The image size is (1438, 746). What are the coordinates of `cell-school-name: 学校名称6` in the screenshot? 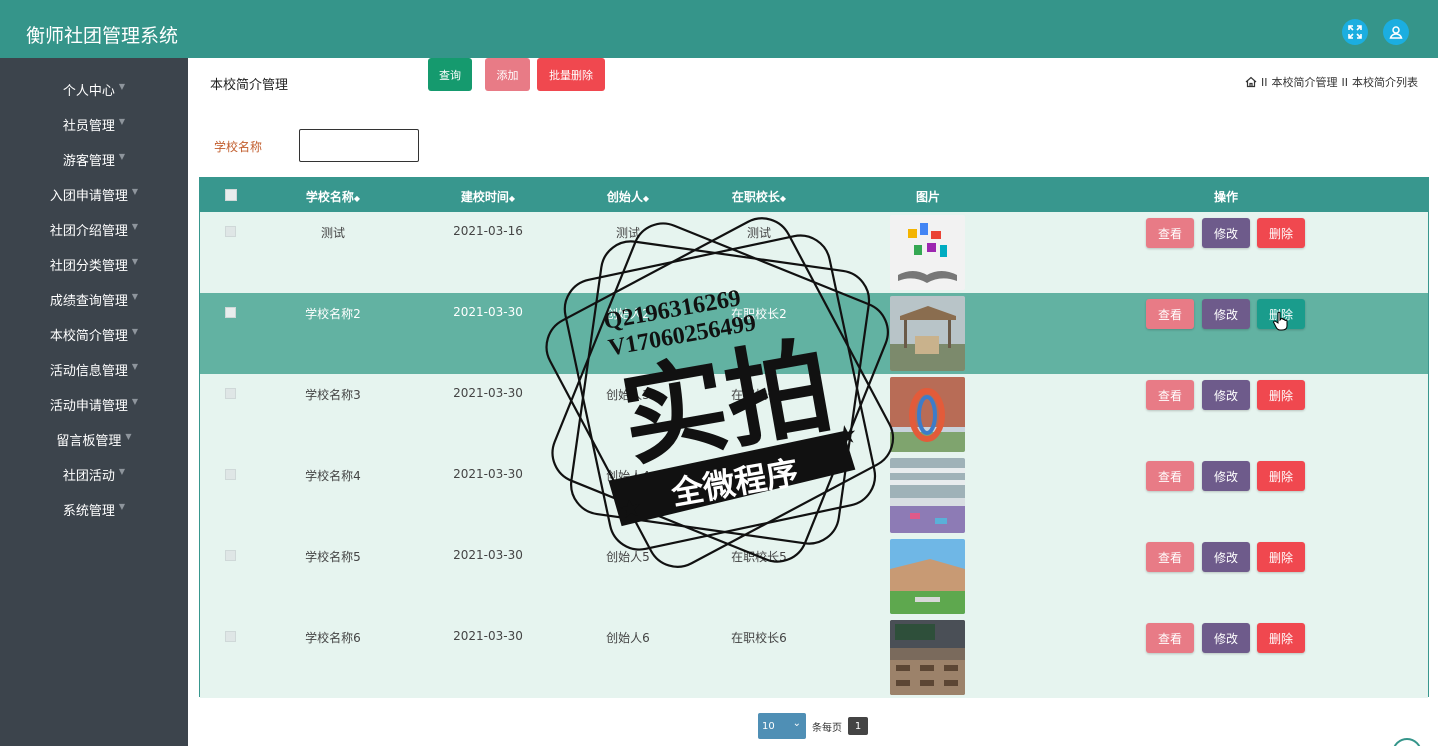 It's located at (333, 638).